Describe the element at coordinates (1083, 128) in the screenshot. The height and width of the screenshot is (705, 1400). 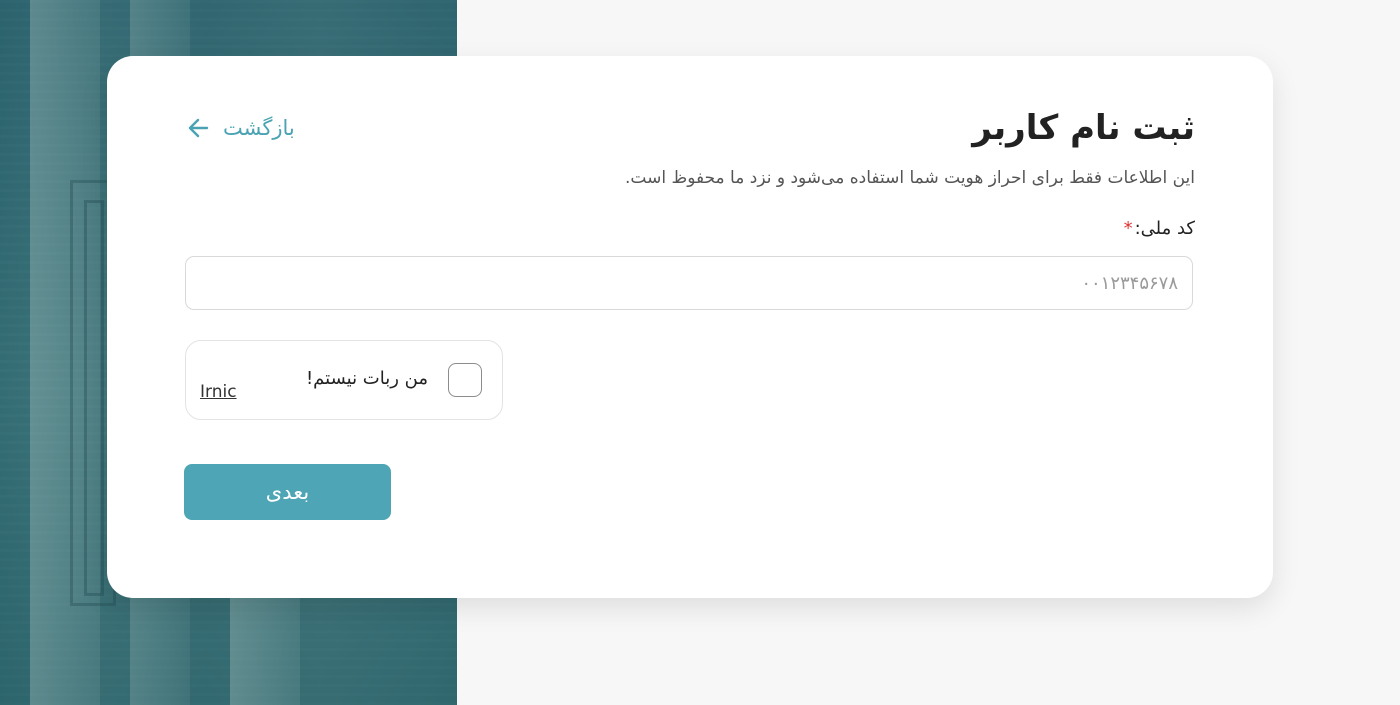
I see `page-title: ثبت نام کاربر` at that location.